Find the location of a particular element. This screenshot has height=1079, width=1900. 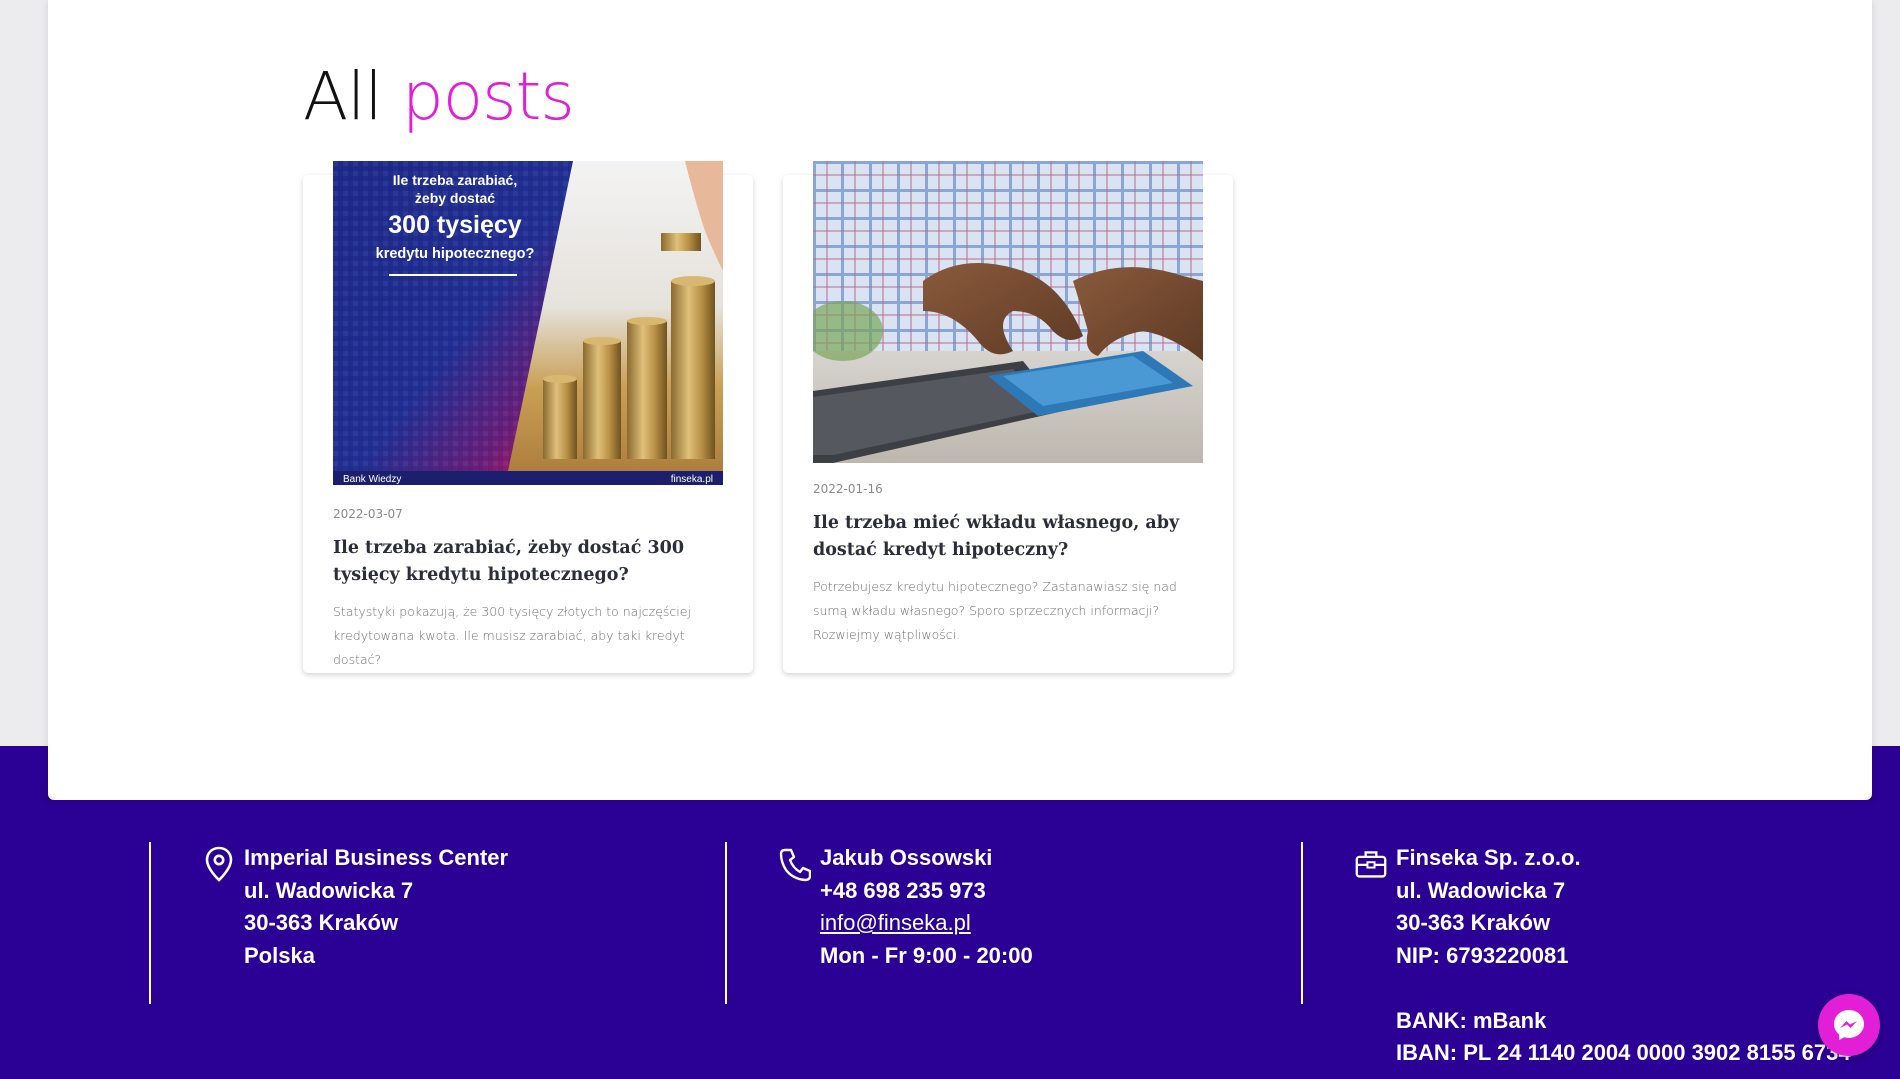

footer-contact-phone: +48 698 235 973 is located at coordinates (926, 891).